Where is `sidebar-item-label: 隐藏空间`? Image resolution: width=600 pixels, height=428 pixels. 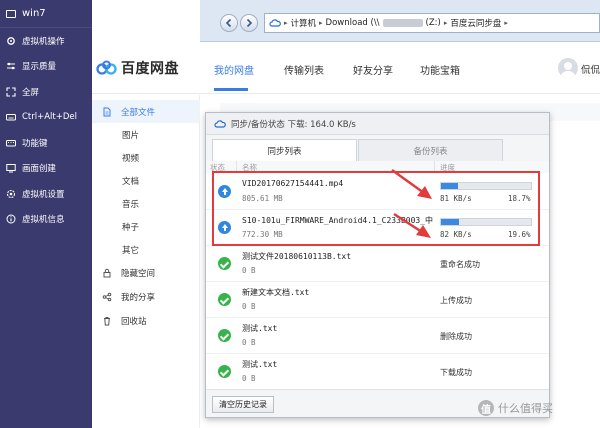
sidebar-item-label: 隐藏空间 is located at coordinates (138, 273).